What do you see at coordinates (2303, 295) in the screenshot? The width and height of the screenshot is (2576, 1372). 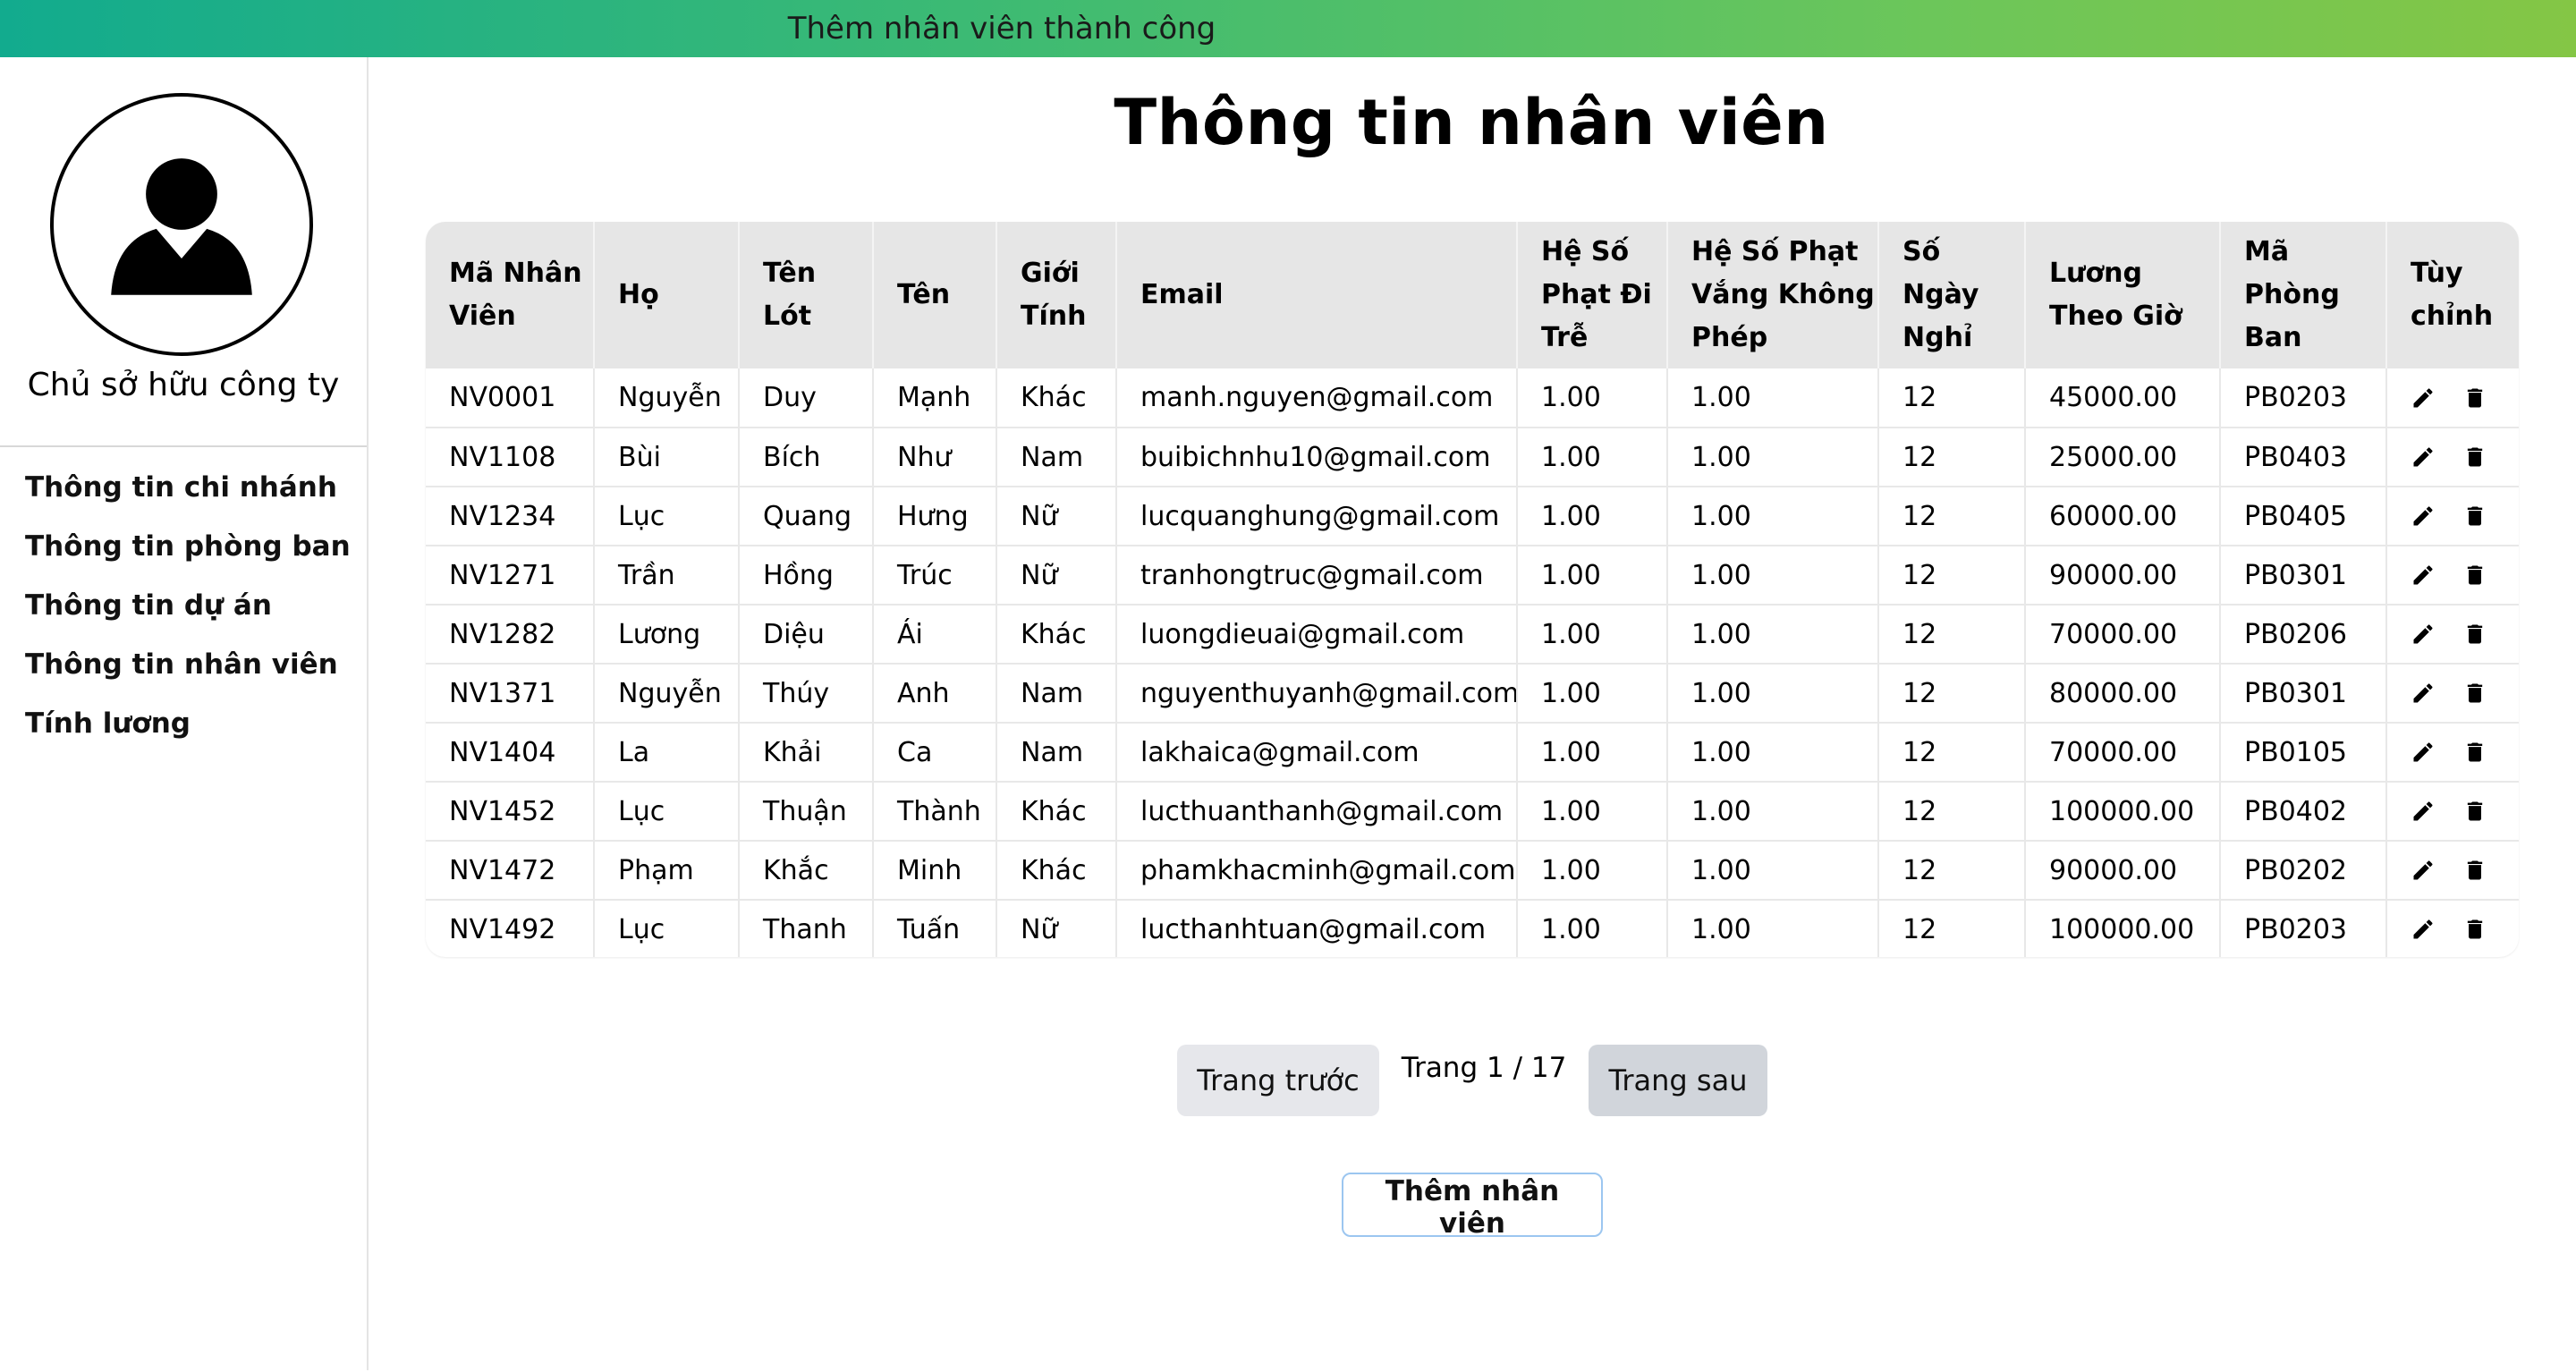 I see `col-department-id-header: Mã Phòng Ban` at bounding box center [2303, 295].